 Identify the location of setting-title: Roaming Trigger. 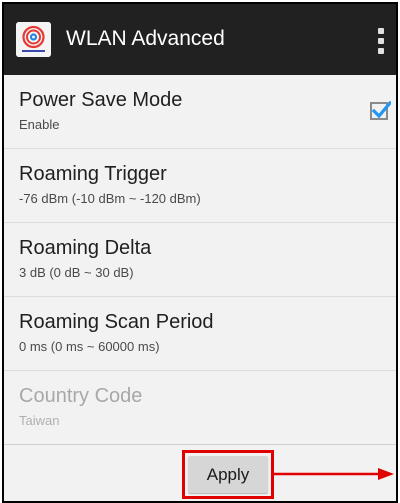
(93, 174).